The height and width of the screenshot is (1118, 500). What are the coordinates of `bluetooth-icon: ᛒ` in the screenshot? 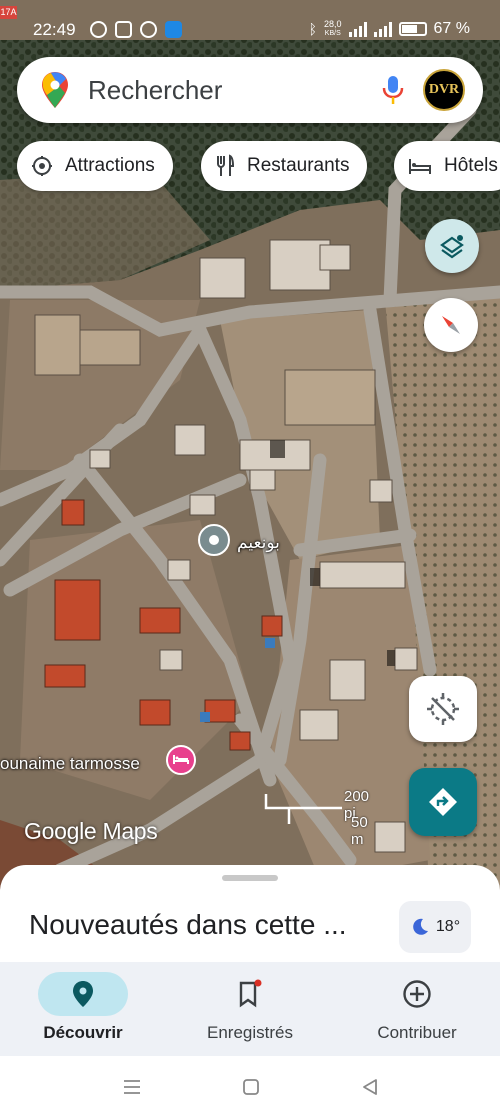 It's located at (312, 29).